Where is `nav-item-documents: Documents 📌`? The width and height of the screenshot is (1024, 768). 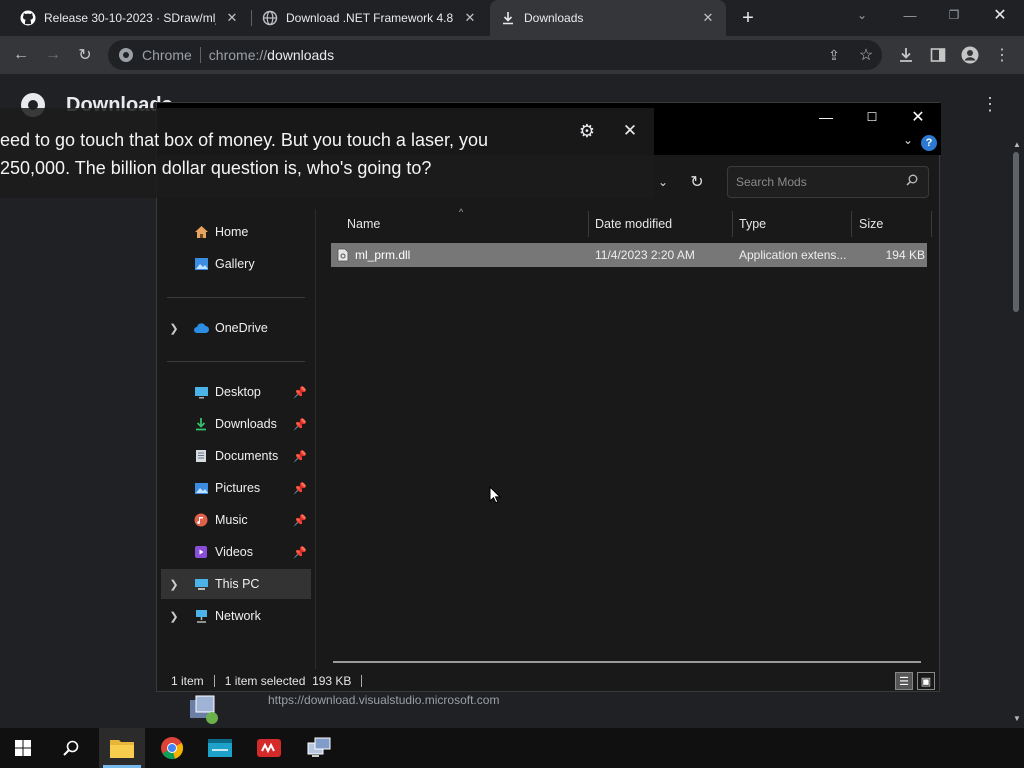
nav-item-documents: Documents 📌 is located at coordinates (236, 456).